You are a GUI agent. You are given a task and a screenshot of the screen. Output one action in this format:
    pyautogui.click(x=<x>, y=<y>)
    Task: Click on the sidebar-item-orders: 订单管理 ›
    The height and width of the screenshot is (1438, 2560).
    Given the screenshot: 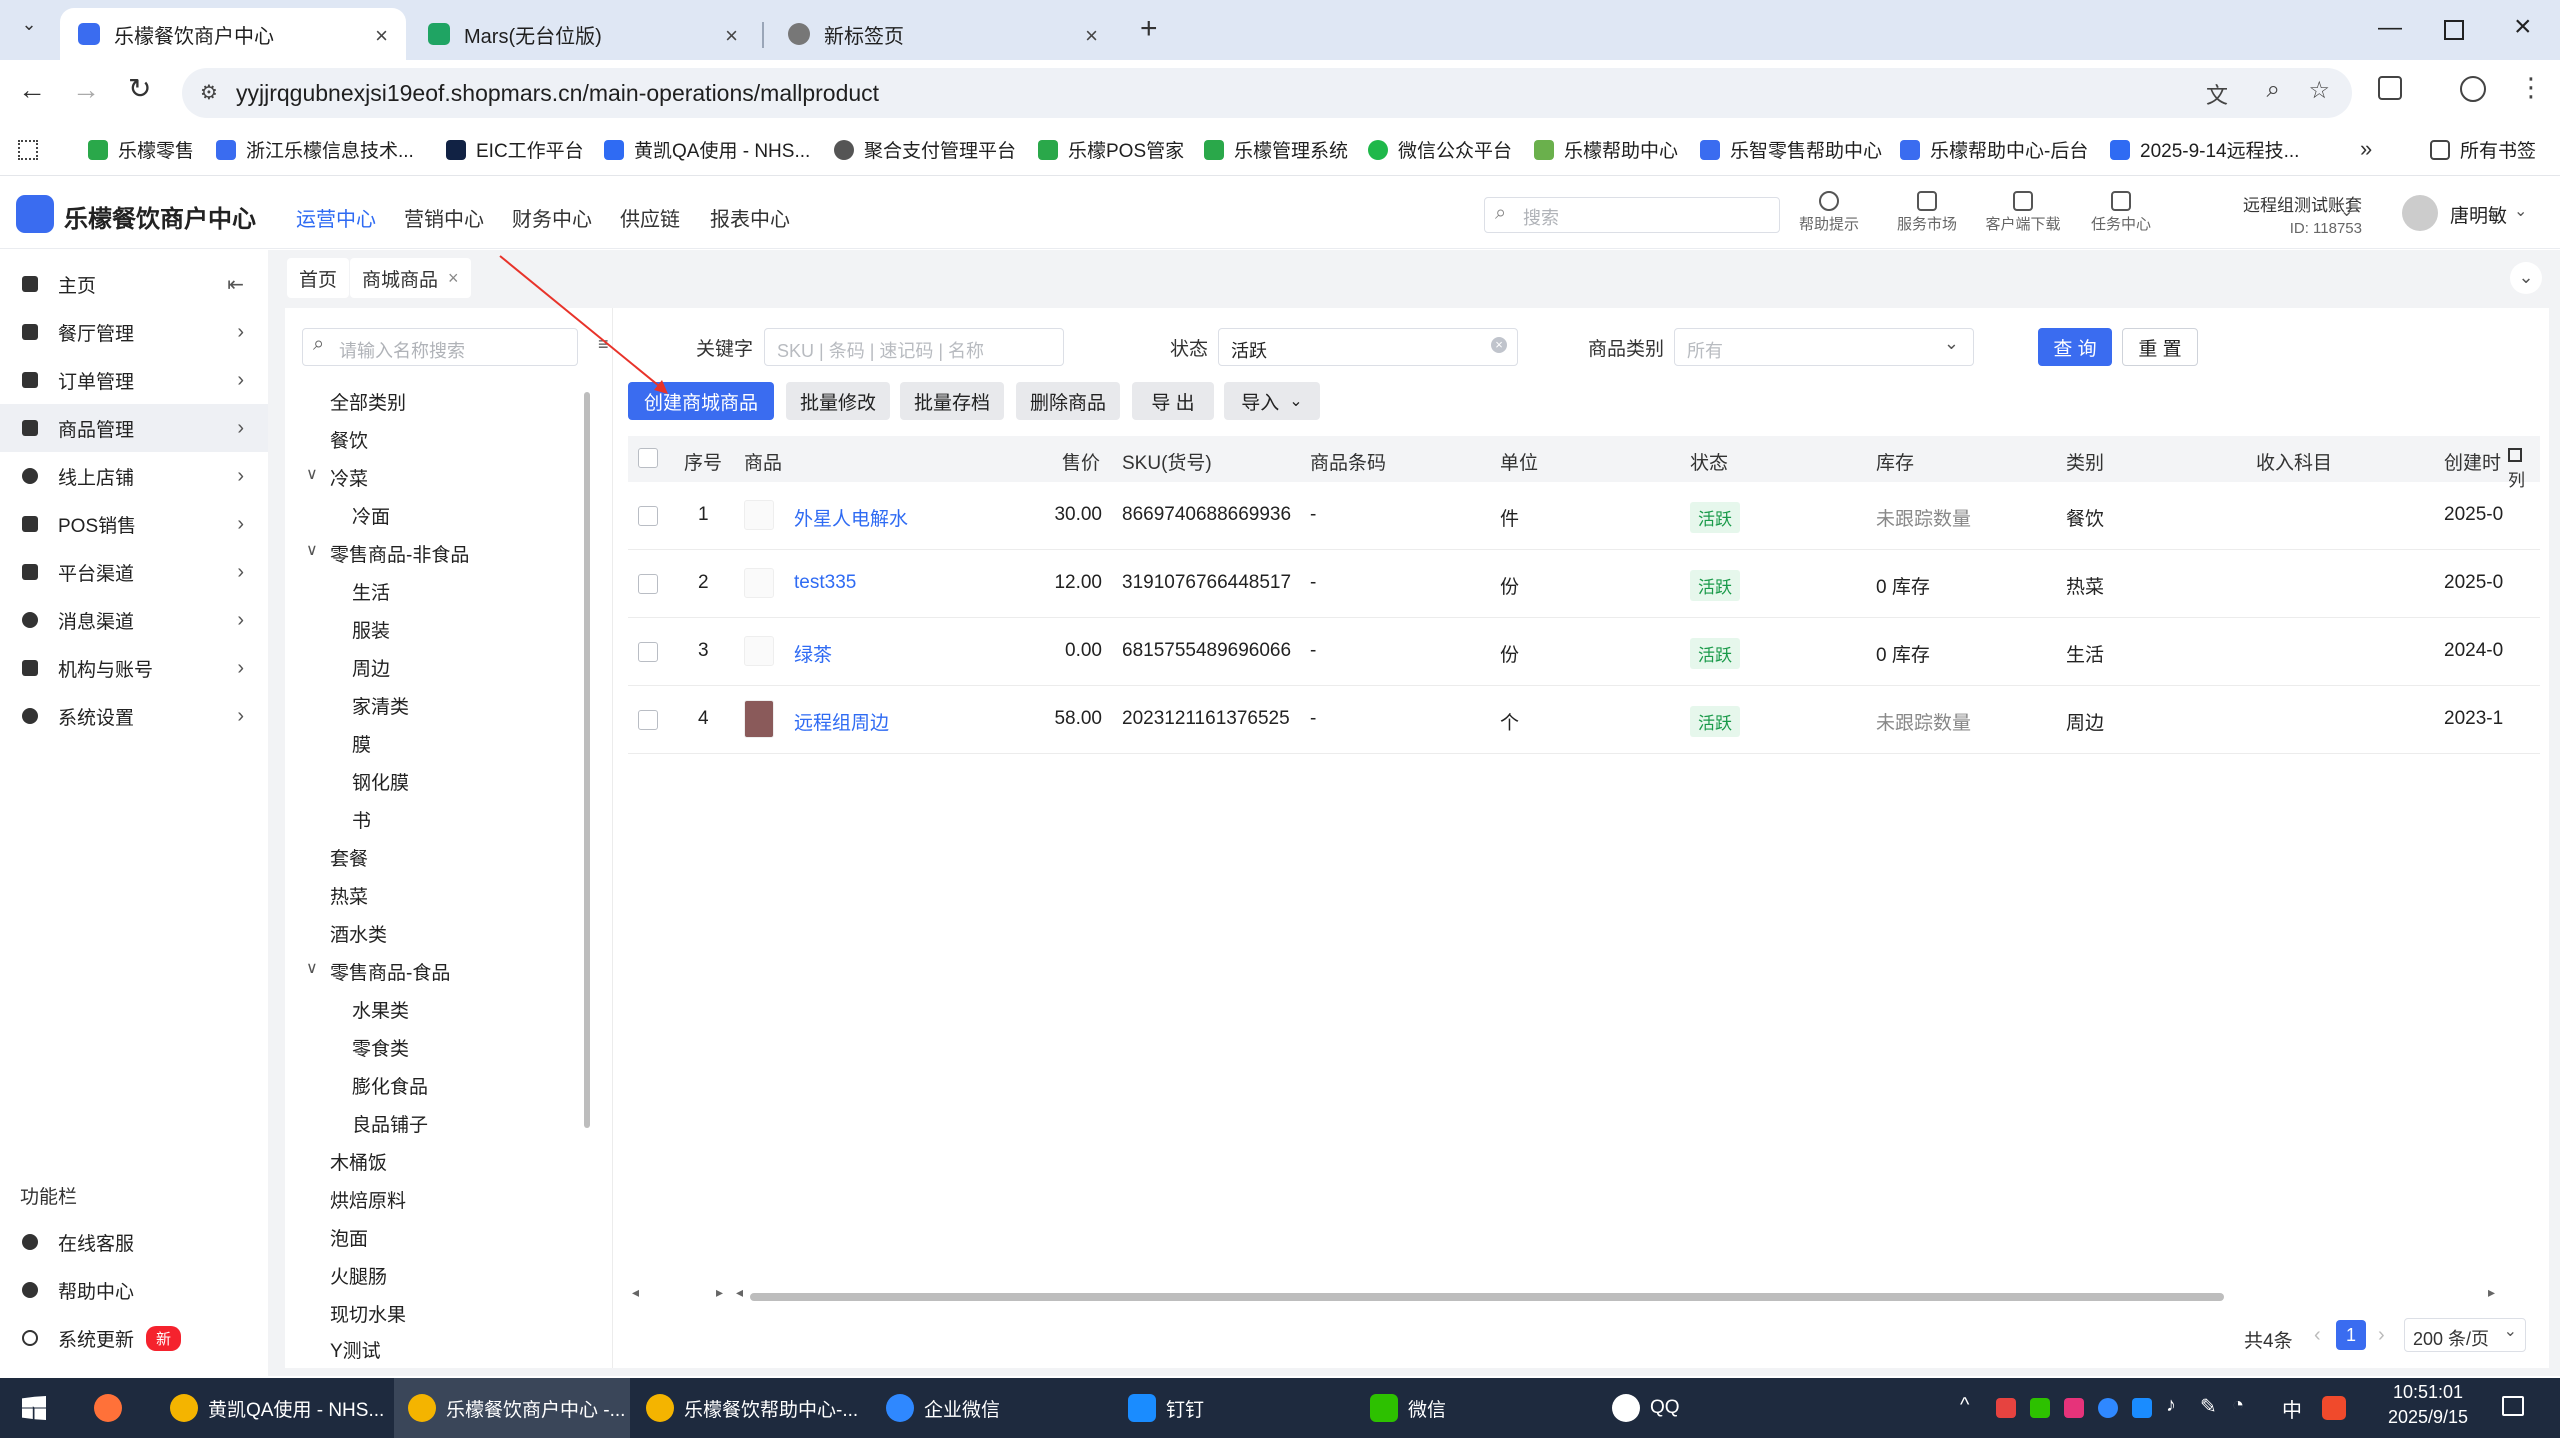 What is the action you would take?
    pyautogui.click(x=134, y=380)
    